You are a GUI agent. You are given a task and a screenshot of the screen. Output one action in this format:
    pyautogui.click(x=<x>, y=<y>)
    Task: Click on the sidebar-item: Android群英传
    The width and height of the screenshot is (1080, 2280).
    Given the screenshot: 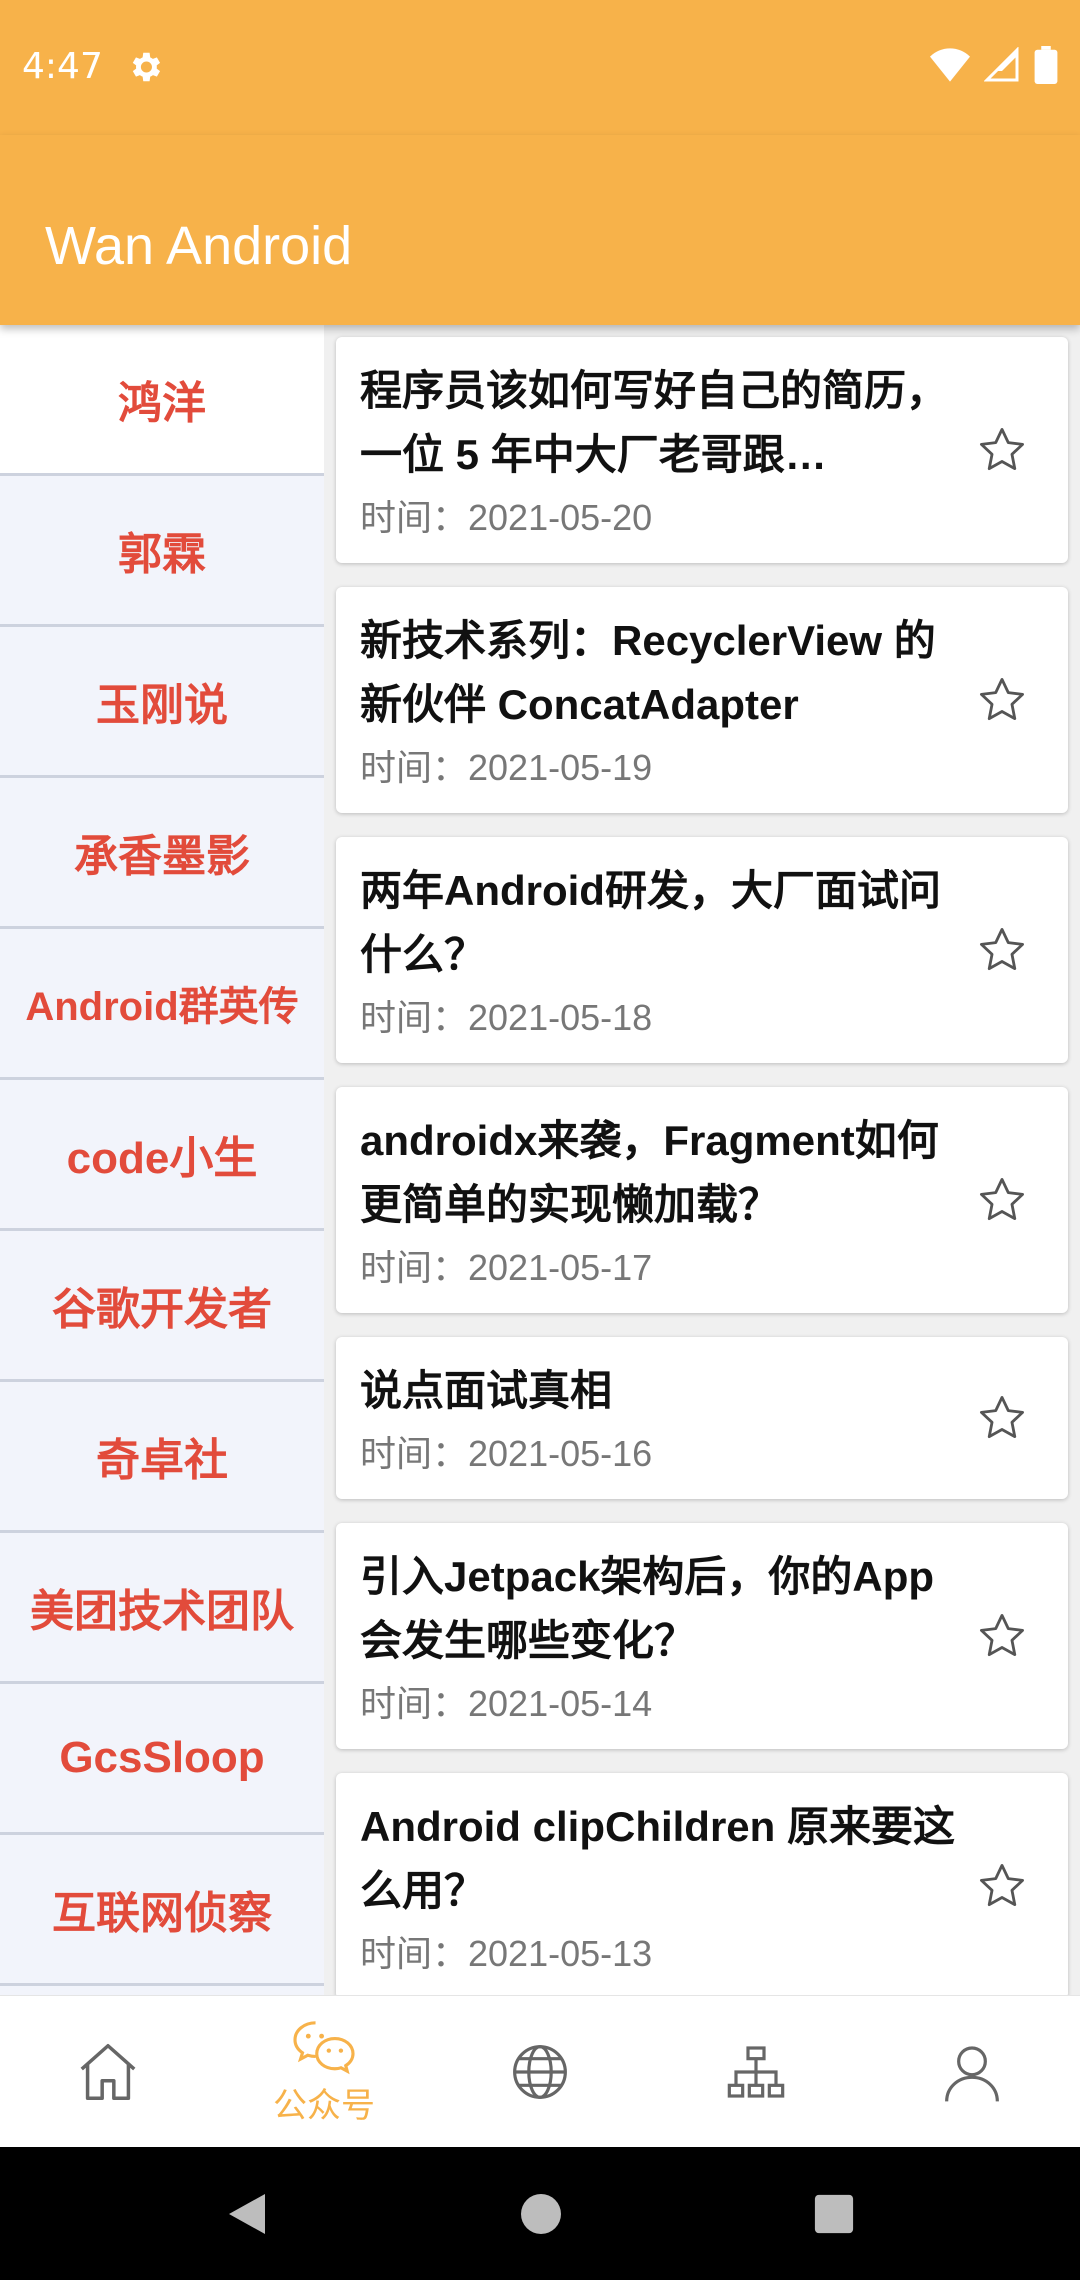 What is the action you would take?
    pyautogui.click(x=162, y=1004)
    